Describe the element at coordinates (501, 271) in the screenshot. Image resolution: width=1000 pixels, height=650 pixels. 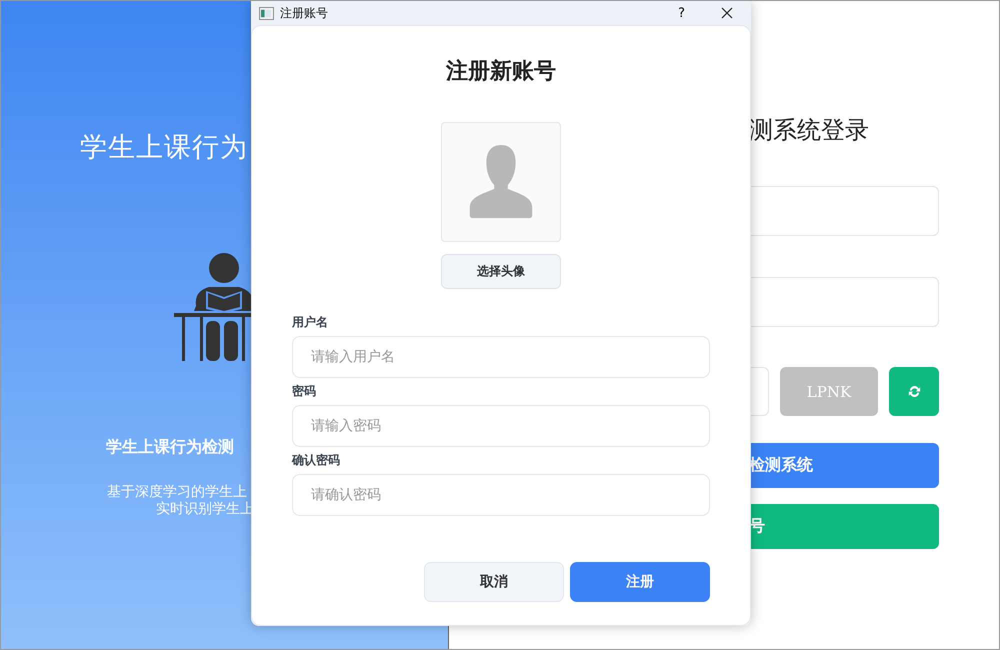
I see `choose-avatar-button: 选择头像` at that location.